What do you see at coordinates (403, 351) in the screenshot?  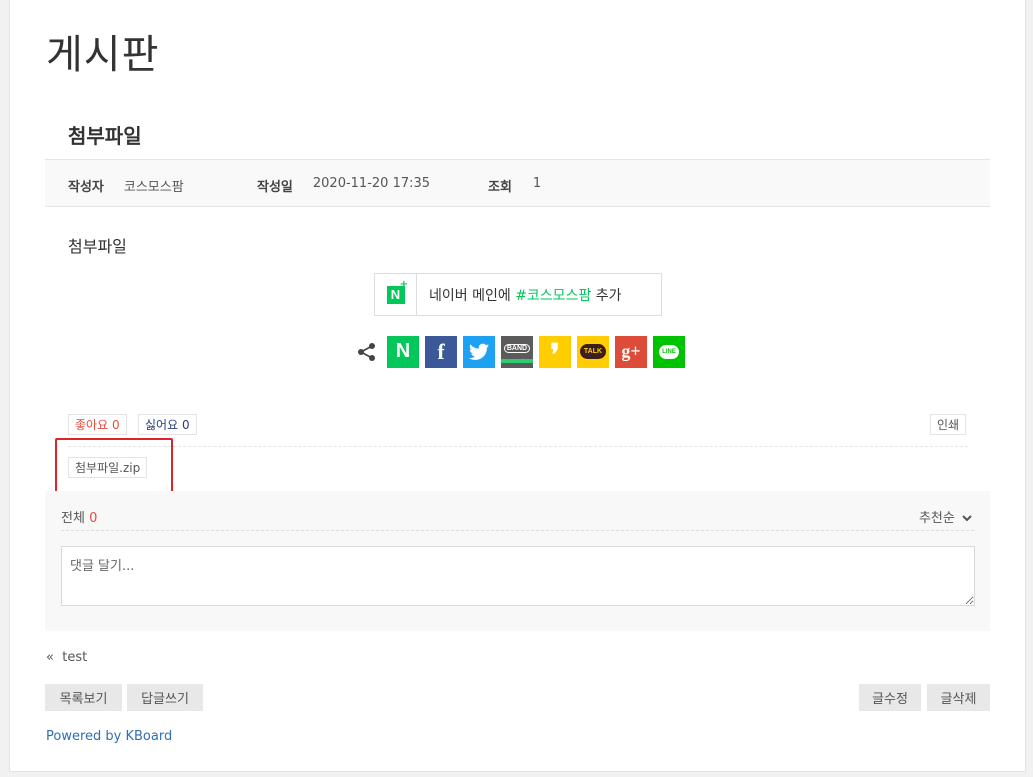 I see `share-naver-button: N` at bounding box center [403, 351].